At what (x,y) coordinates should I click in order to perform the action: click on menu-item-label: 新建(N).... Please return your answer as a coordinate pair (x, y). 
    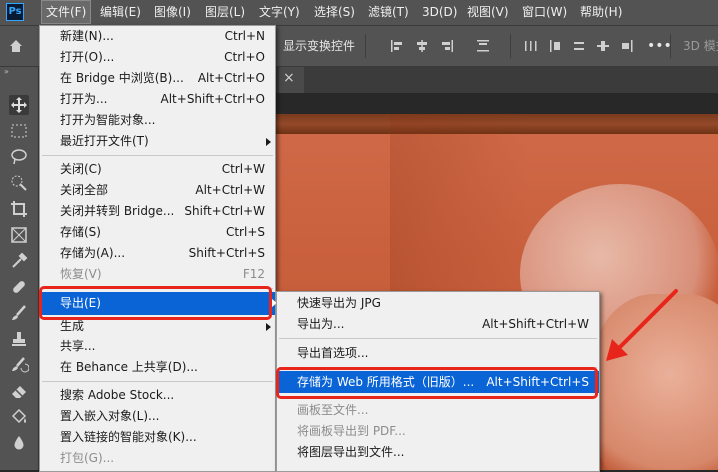
    Looking at the image, I should click on (87, 36).